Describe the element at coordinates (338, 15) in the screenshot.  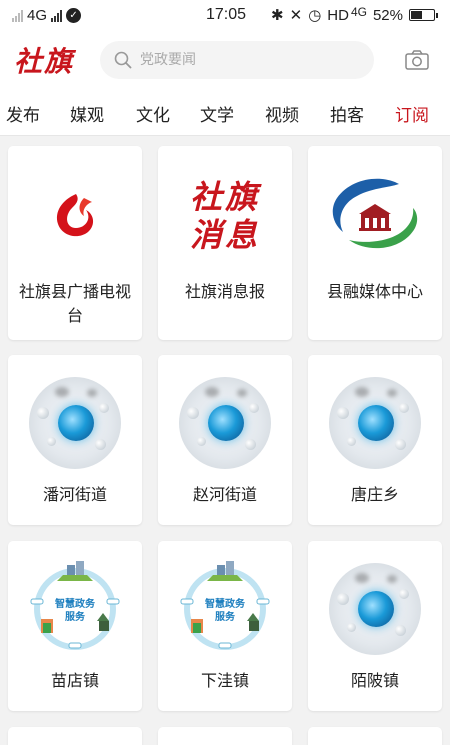
I see `hd-label: HD` at that location.